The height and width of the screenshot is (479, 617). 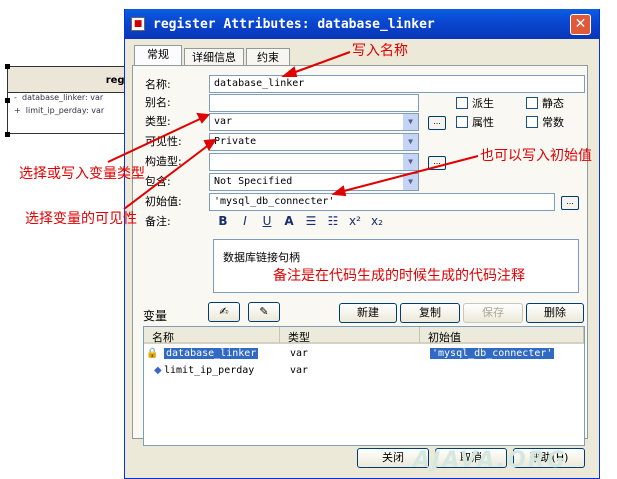 I want to click on attribute-text: database_linker: var, so click(x=62, y=97).